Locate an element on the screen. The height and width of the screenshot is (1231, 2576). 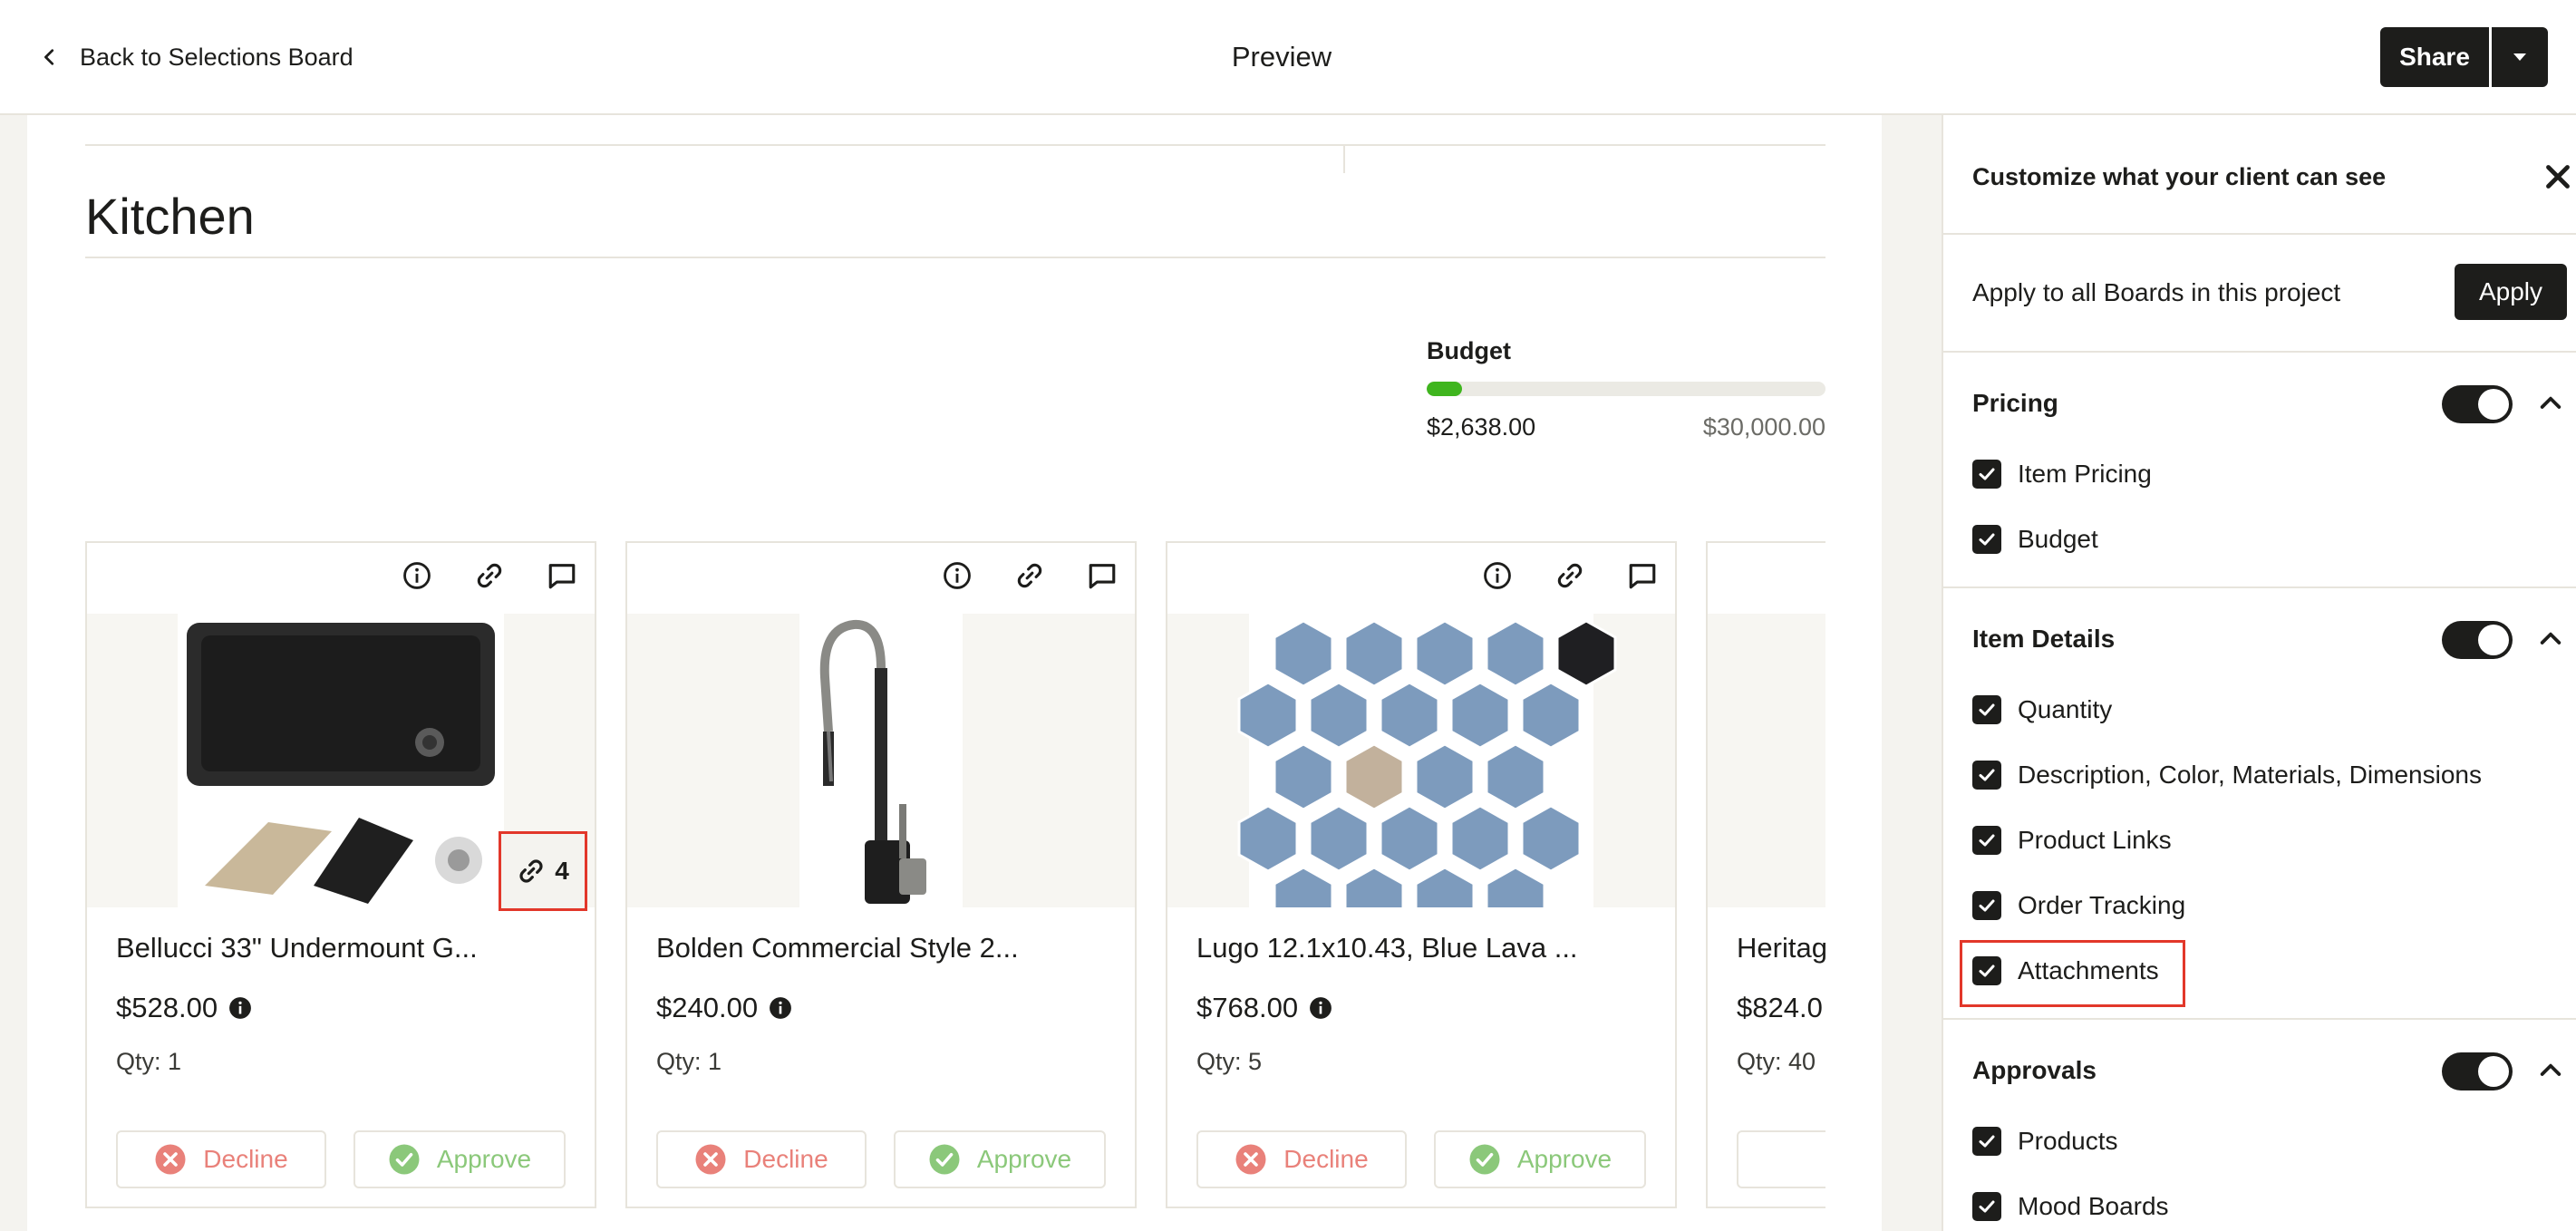
option-budget: Budget is located at coordinates (2035, 539).